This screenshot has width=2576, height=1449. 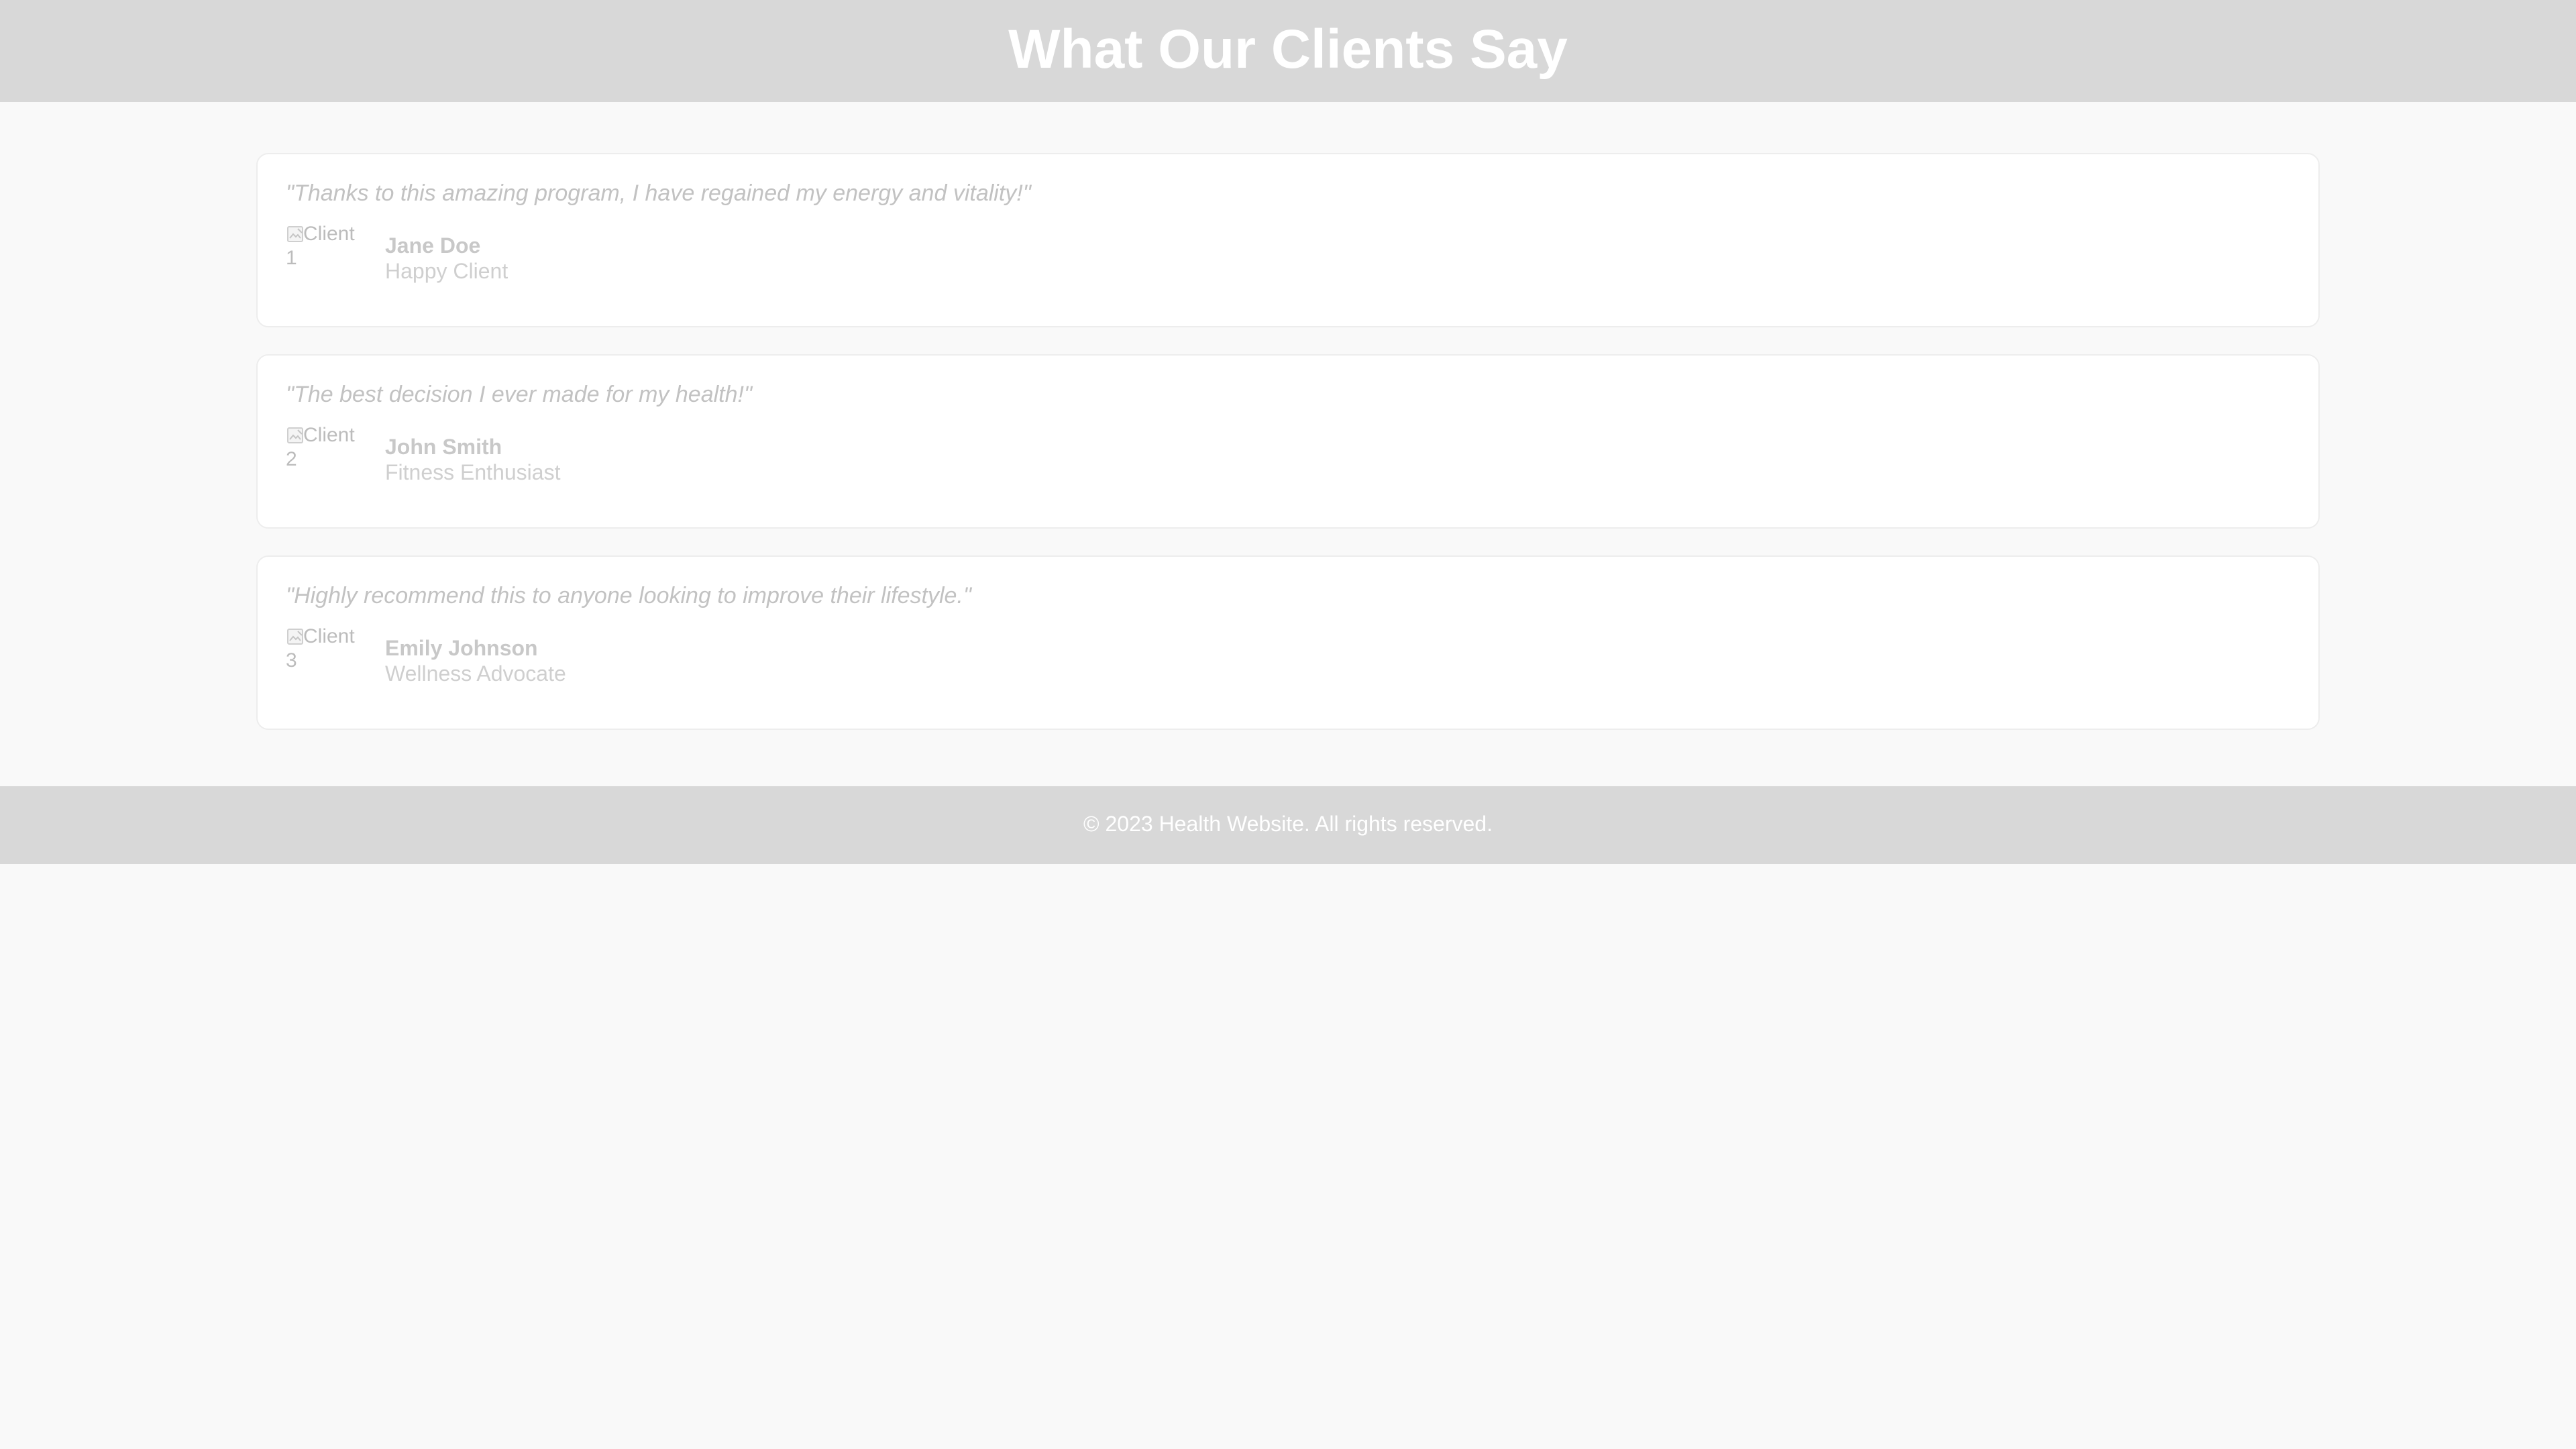 I want to click on page-title: What Our Clients Say, so click(x=1288, y=49).